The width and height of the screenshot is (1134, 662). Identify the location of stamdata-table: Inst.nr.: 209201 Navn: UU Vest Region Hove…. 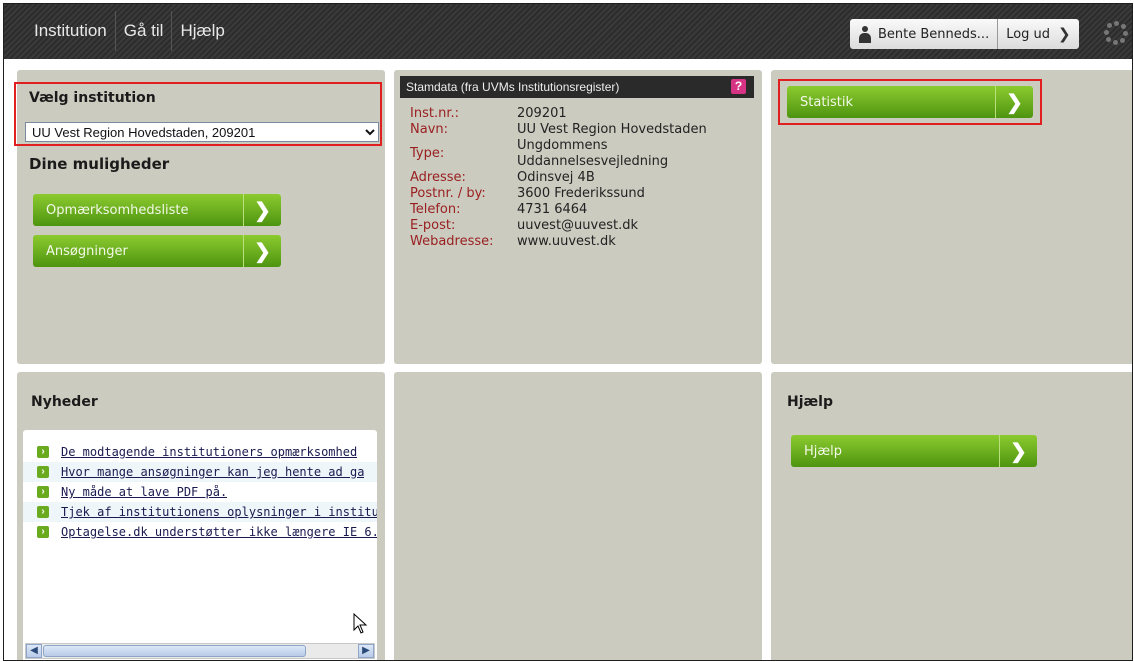
(578, 178).